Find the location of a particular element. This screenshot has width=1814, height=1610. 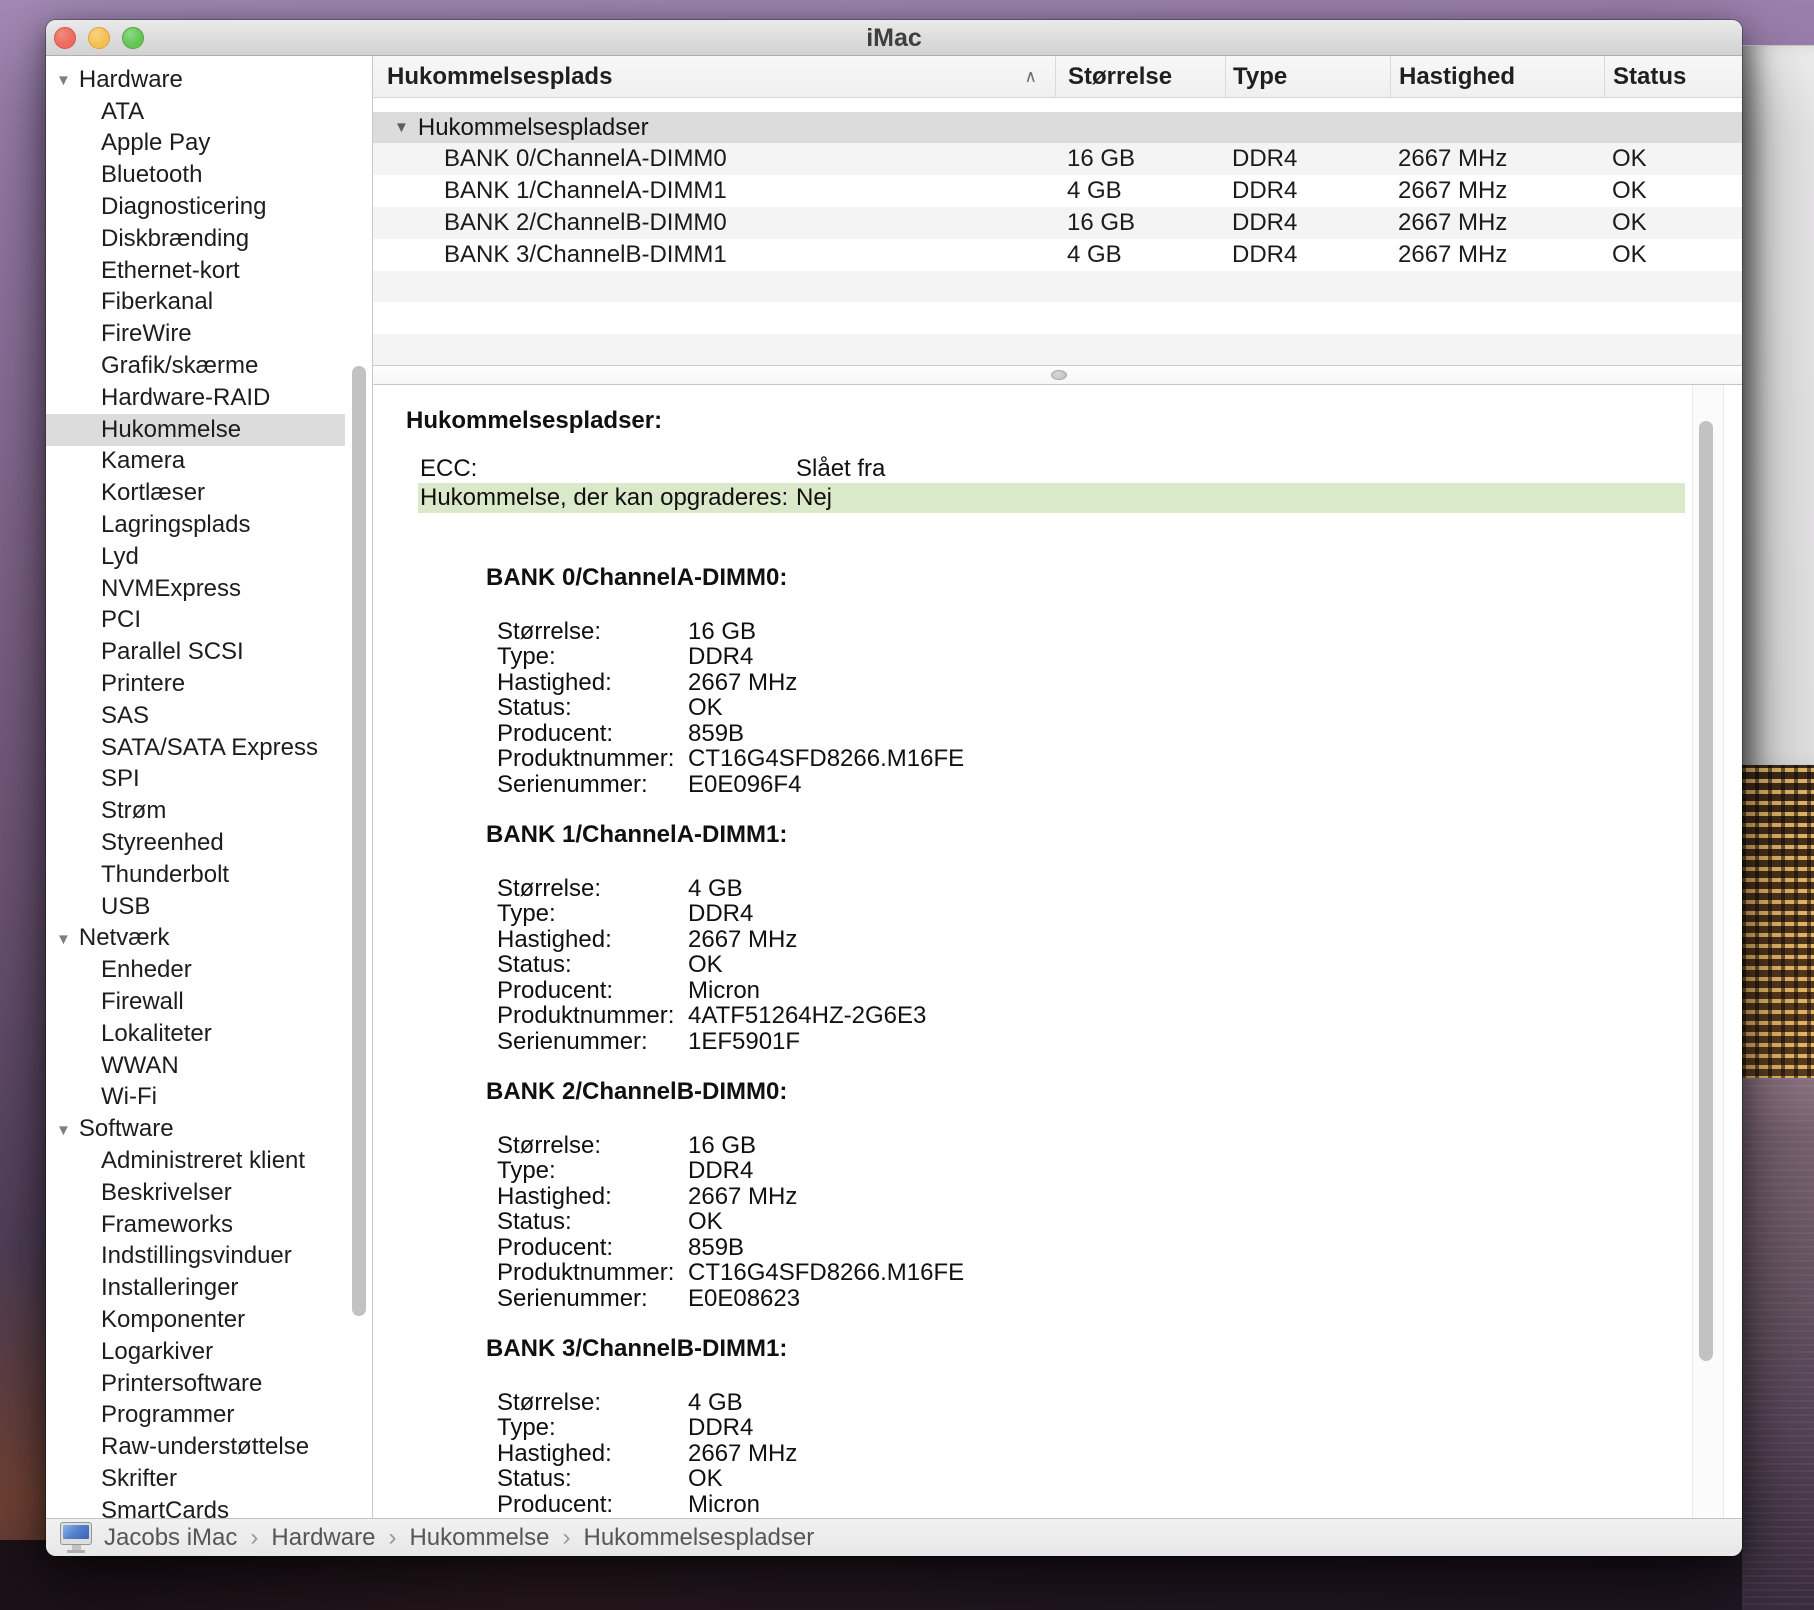

sidebar-row-label: Ethernet-kort is located at coordinates (170, 270).